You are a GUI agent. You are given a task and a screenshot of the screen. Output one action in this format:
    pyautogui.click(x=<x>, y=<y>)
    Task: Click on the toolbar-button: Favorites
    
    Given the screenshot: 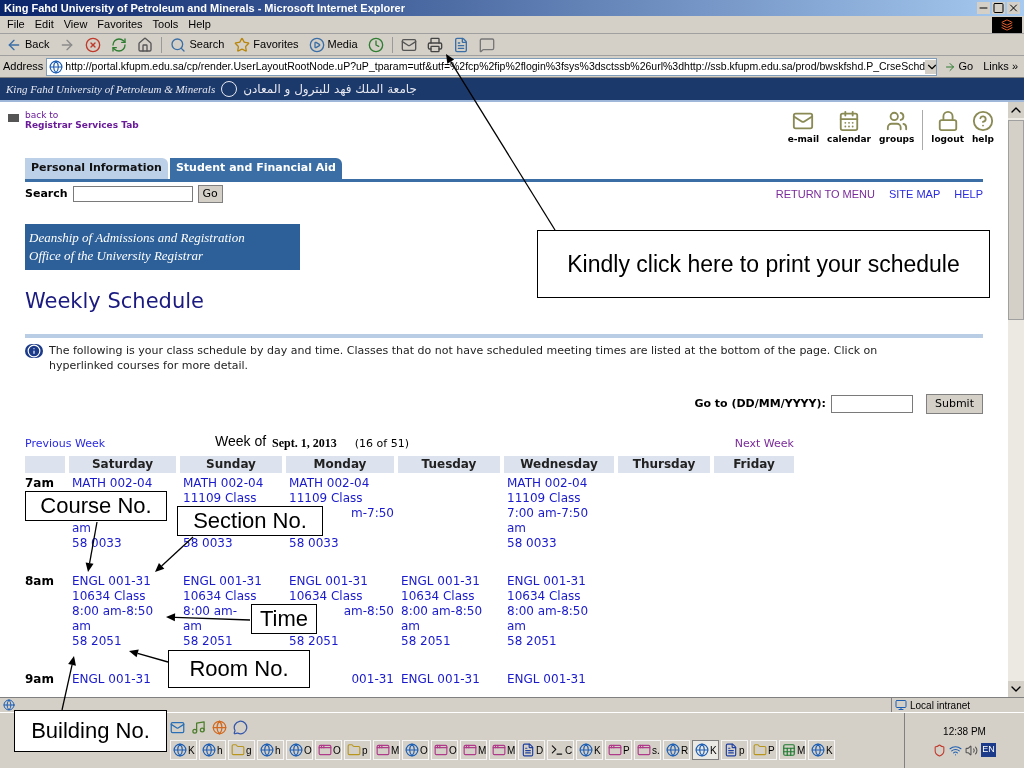 What is the action you would take?
    pyautogui.click(x=266, y=44)
    